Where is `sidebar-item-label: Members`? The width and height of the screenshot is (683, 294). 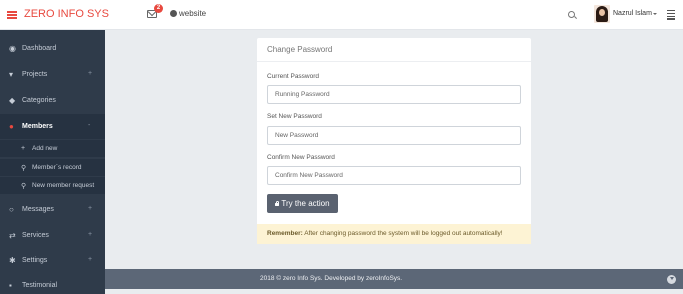 sidebar-item-label: Members is located at coordinates (37, 126).